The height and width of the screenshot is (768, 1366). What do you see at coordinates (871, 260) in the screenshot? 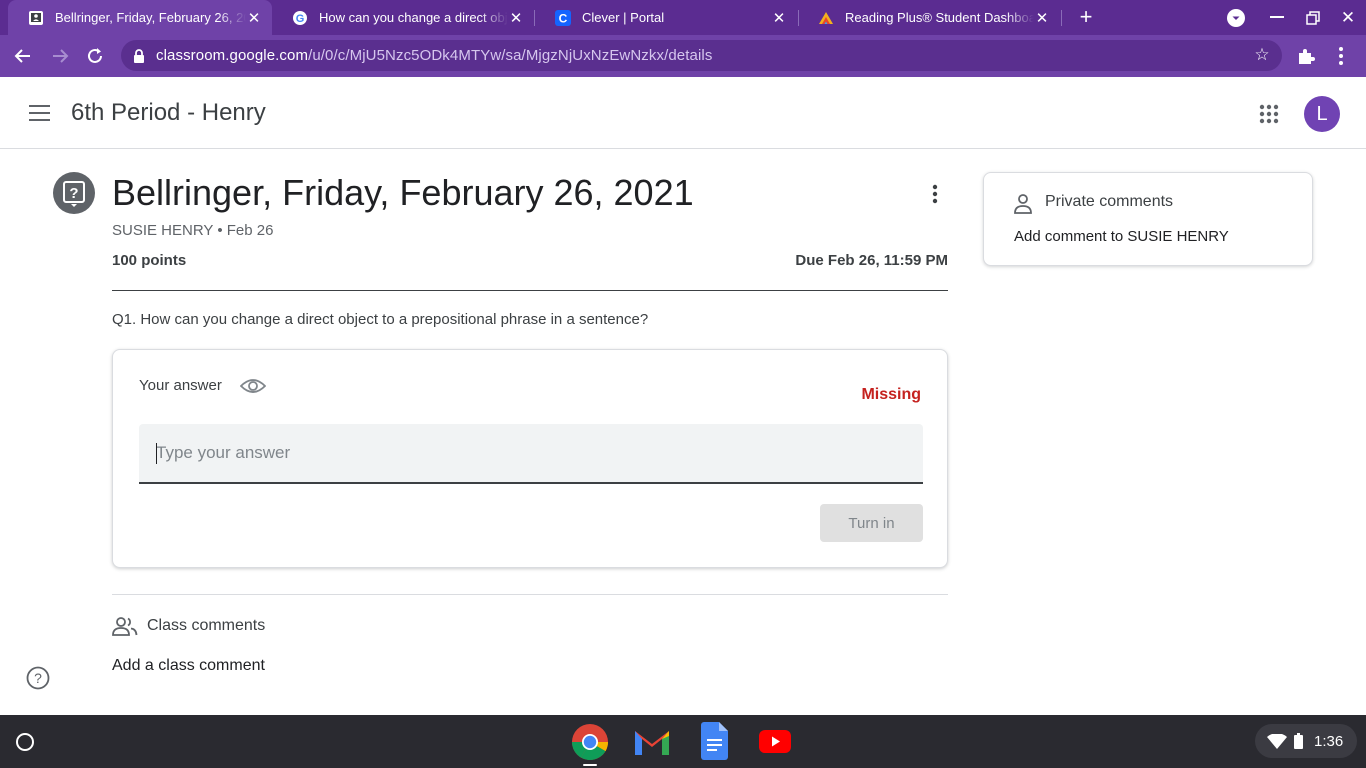
I see `due-date: Due Feb 26, 11:59 PM` at bounding box center [871, 260].